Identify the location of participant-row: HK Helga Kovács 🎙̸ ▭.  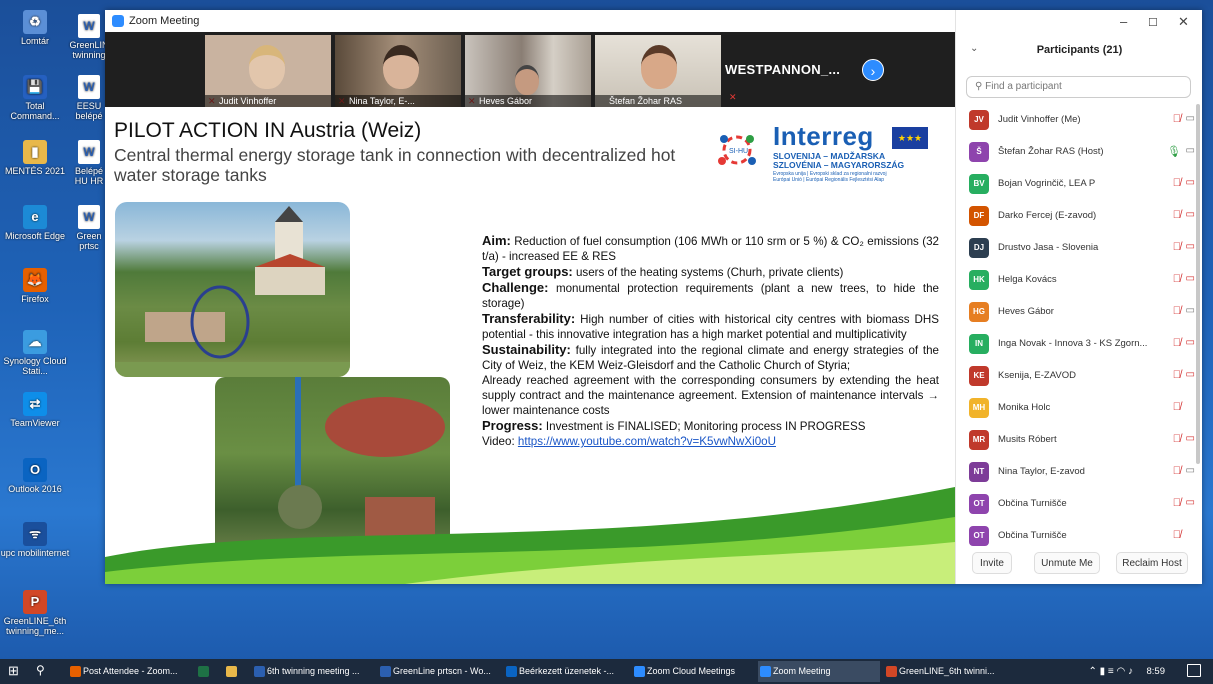
(1079, 280).